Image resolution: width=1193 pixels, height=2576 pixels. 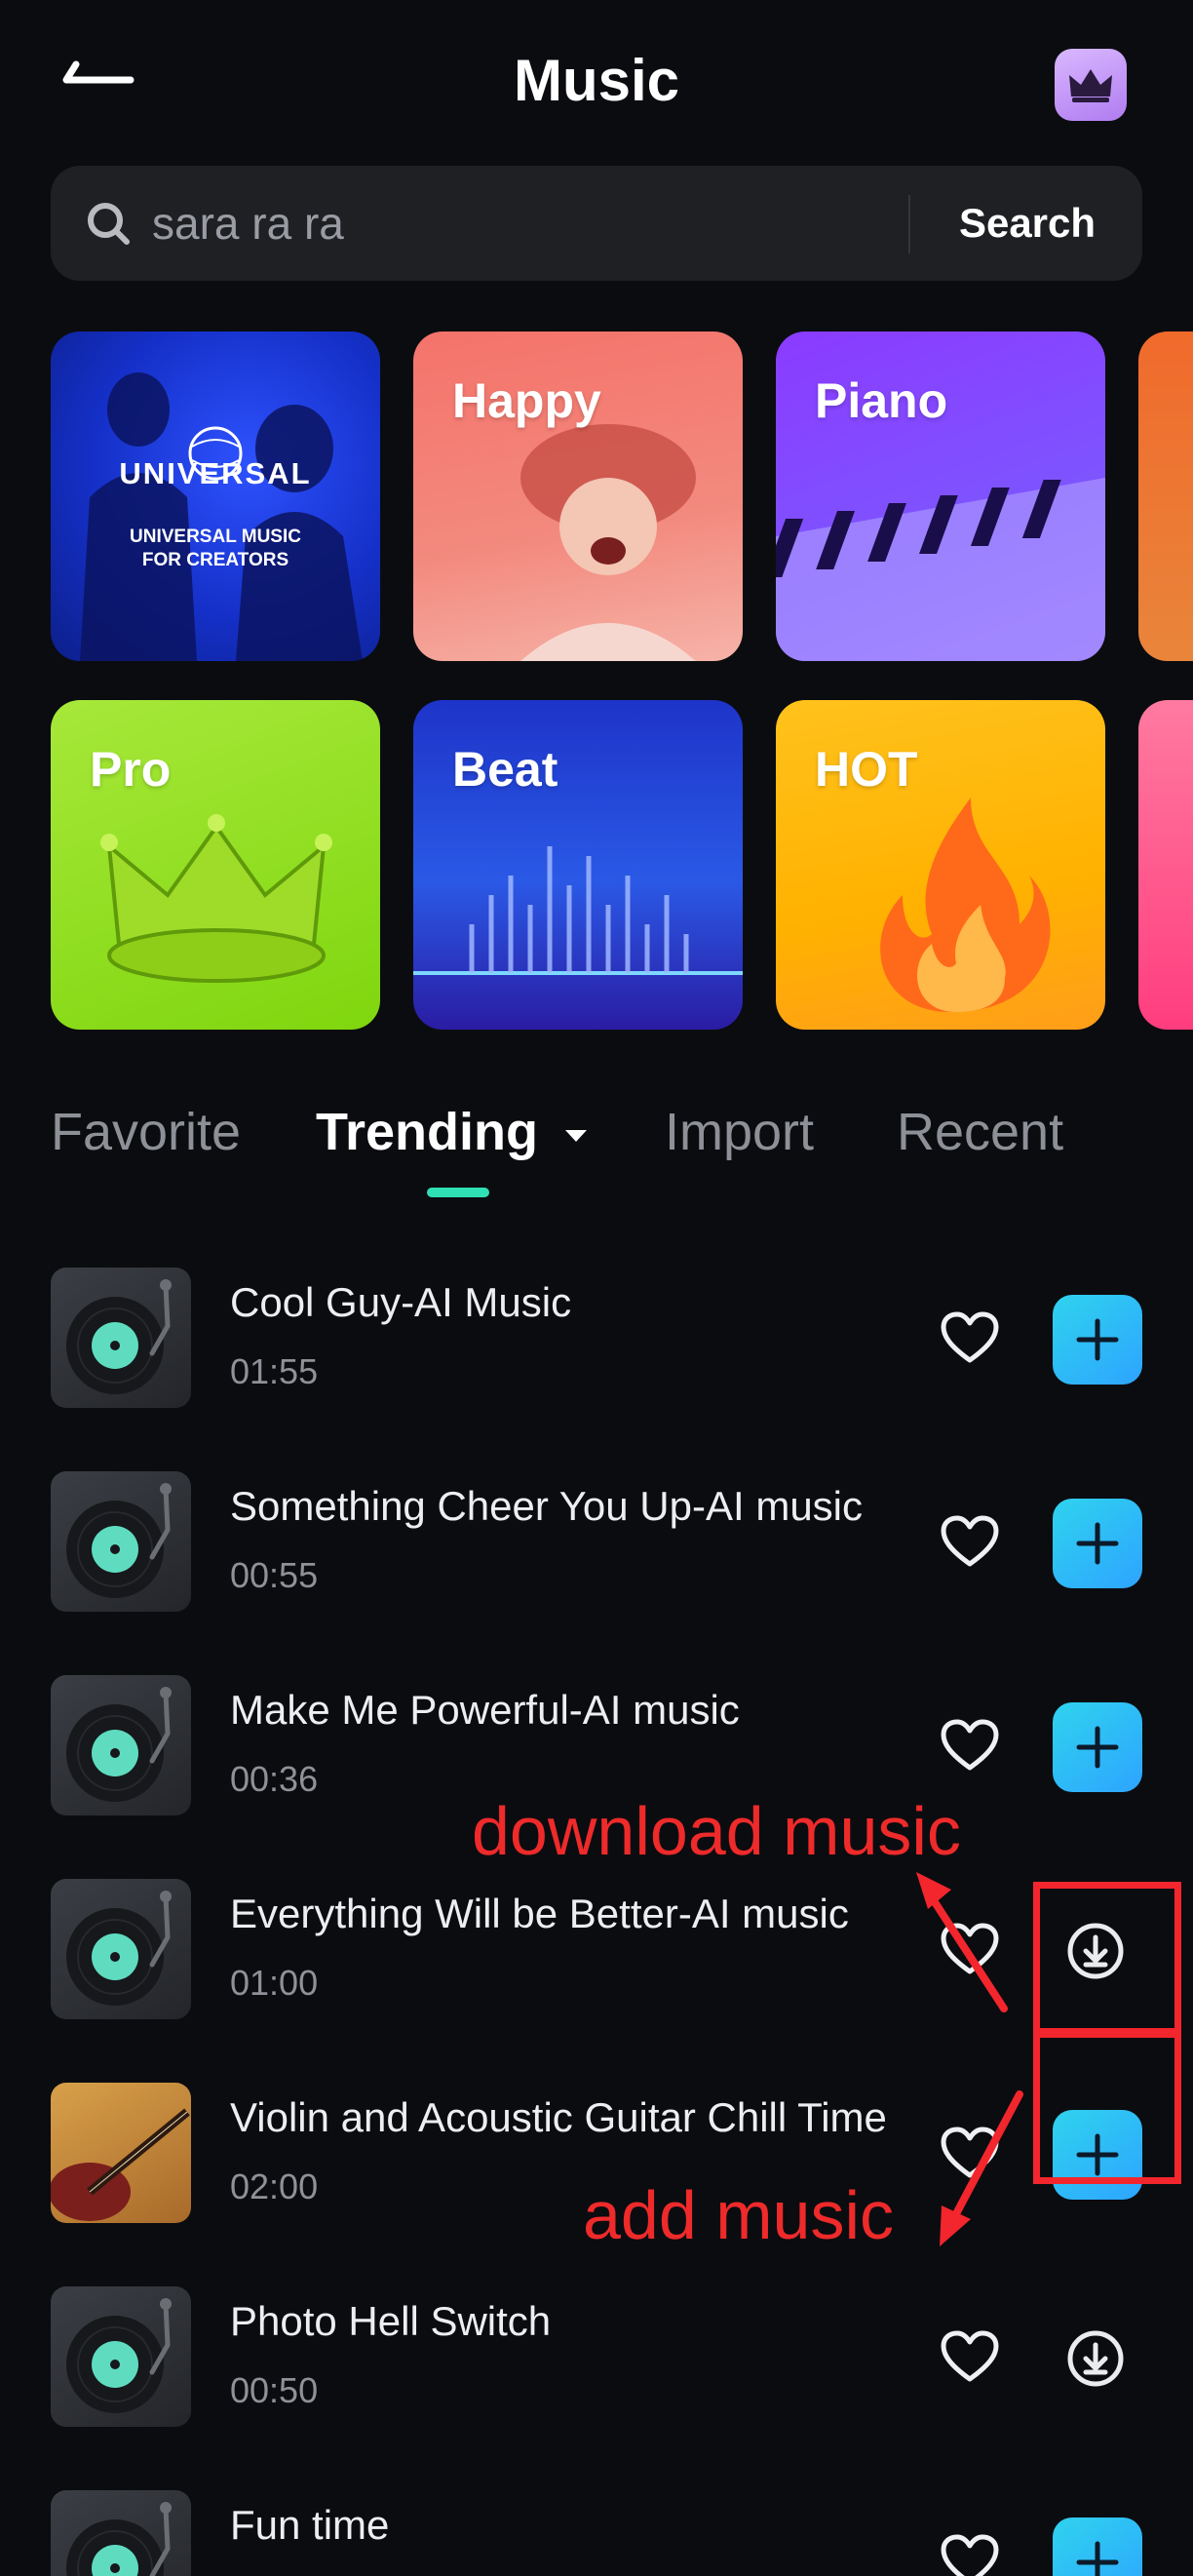 I want to click on dropdown-caret-icon, so click(x=576, y=1135).